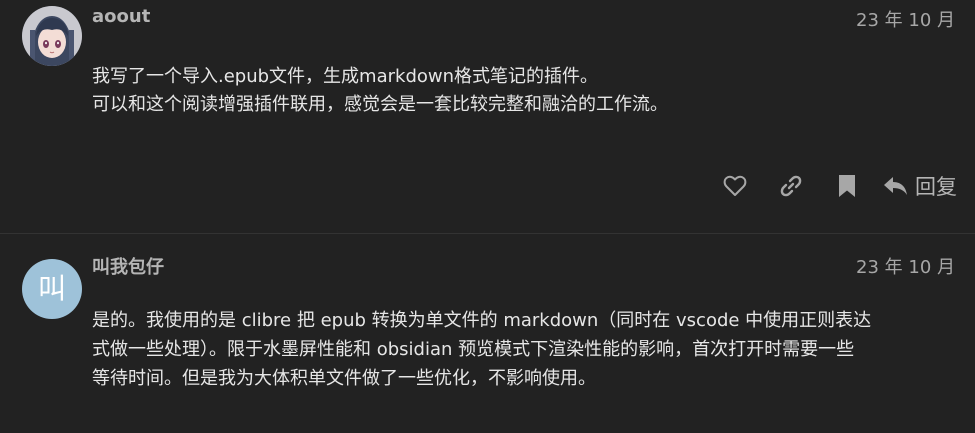 This screenshot has height=433, width=975. I want to click on bookmark-icon, so click(847, 186).